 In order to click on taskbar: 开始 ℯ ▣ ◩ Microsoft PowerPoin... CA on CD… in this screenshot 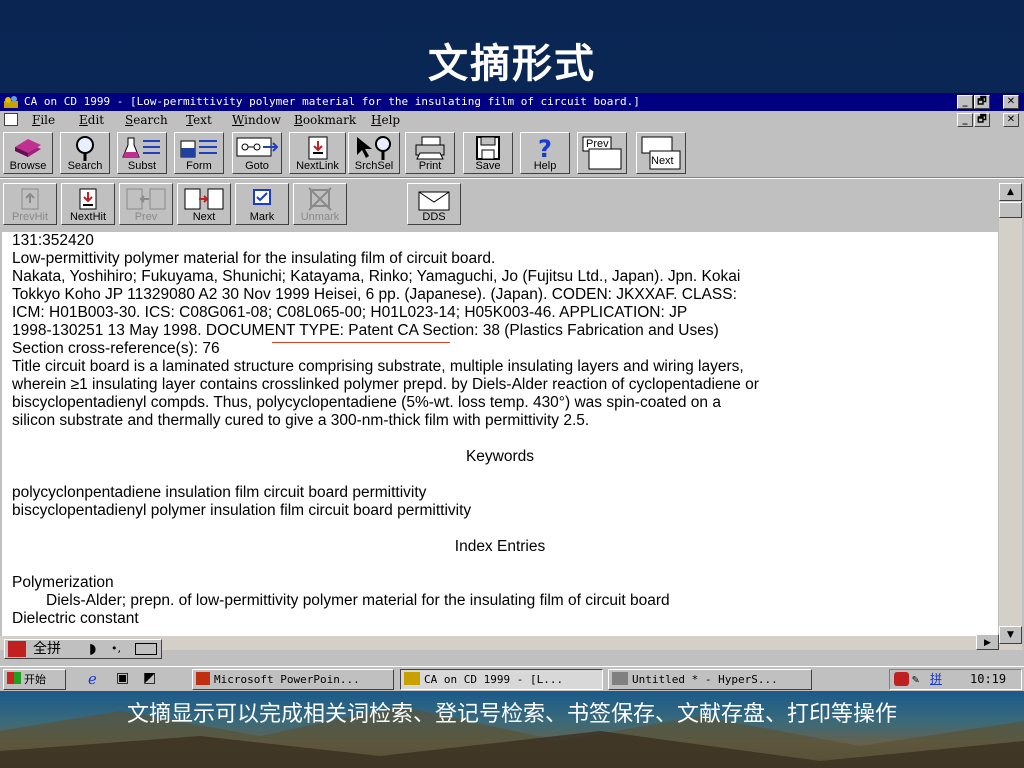, I will do `click(512, 678)`.